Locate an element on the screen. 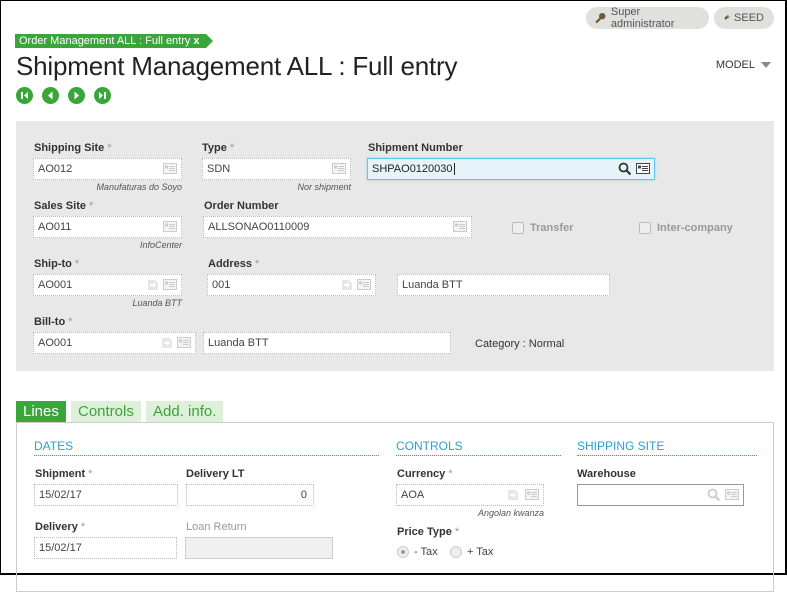  tab-add-info: Add. info. is located at coordinates (185, 411).